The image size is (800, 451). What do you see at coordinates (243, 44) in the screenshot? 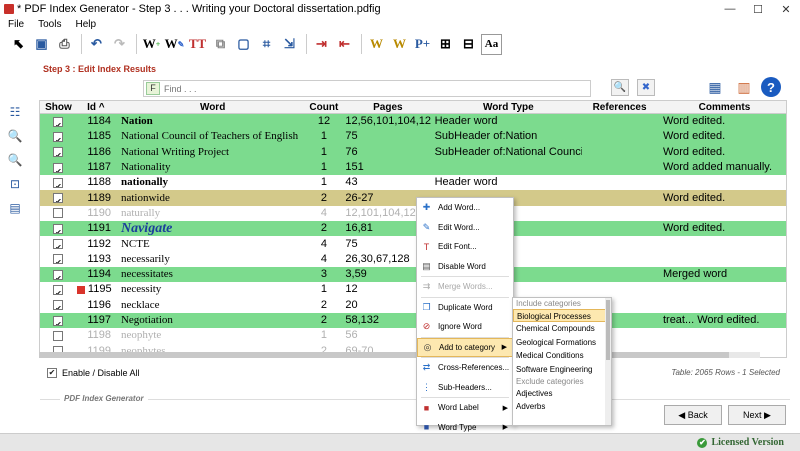
I see `duplicate-toolbar-icon: ▢` at bounding box center [243, 44].